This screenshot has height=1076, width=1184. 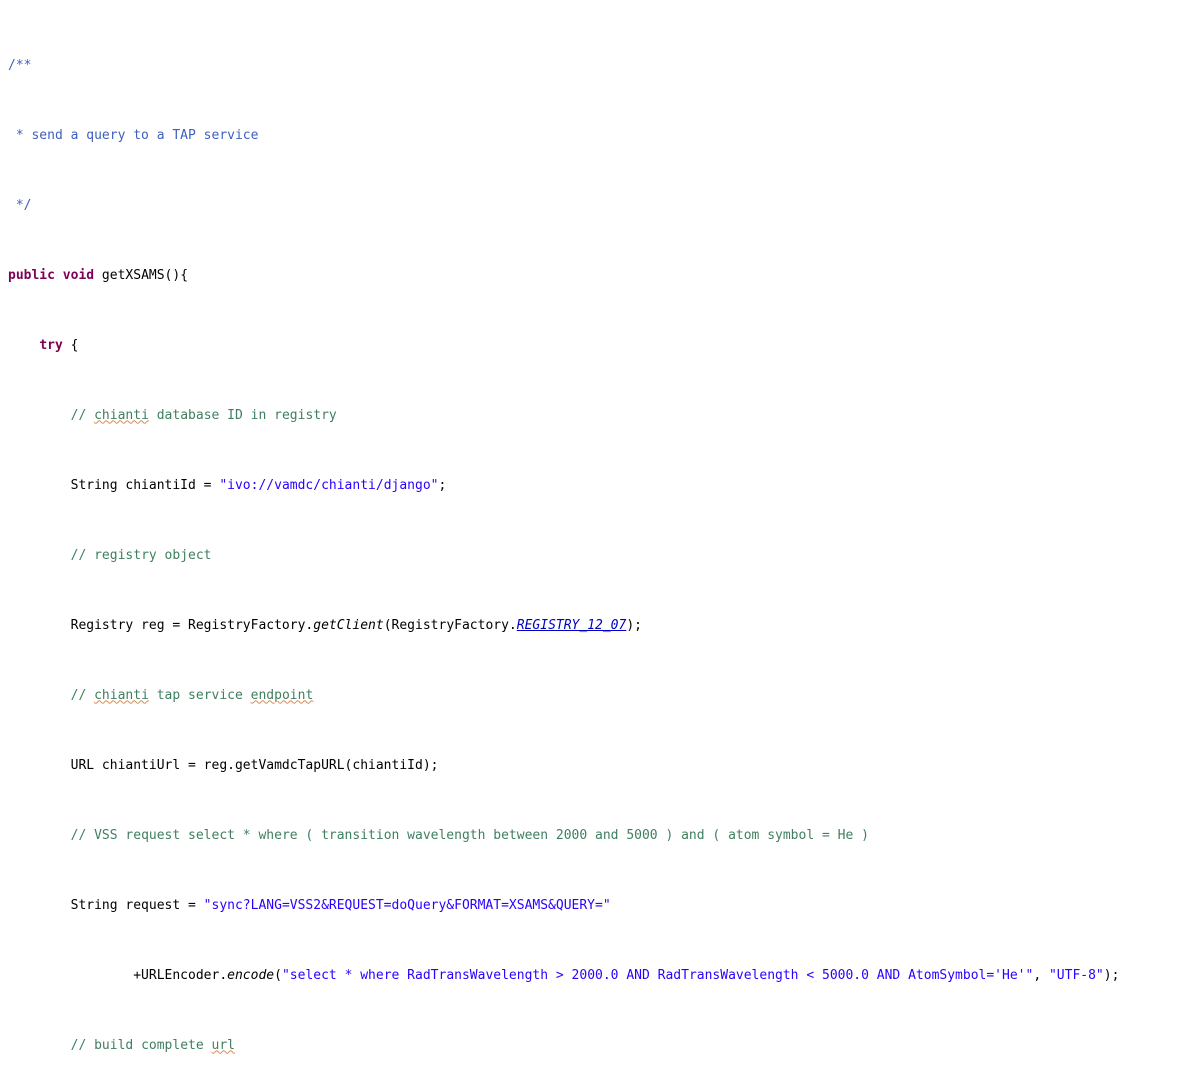 What do you see at coordinates (596, 136) in the screenshot?
I see `code-line: * send a query to a TAP service` at bounding box center [596, 136].